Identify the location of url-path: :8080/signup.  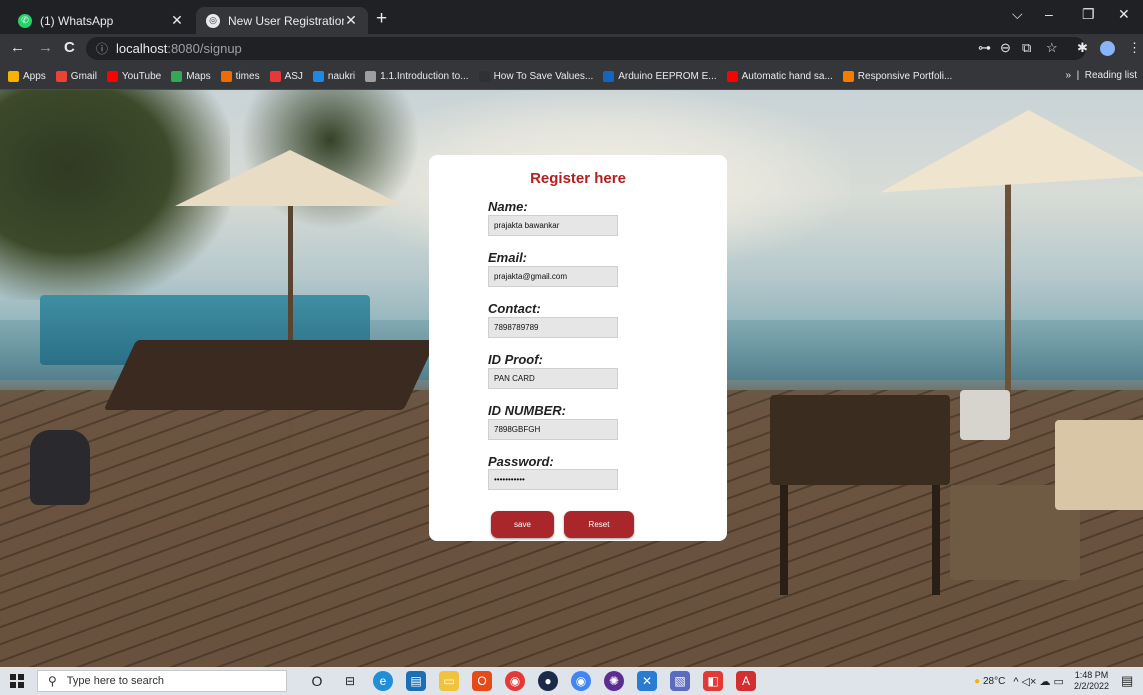
(204, 48).